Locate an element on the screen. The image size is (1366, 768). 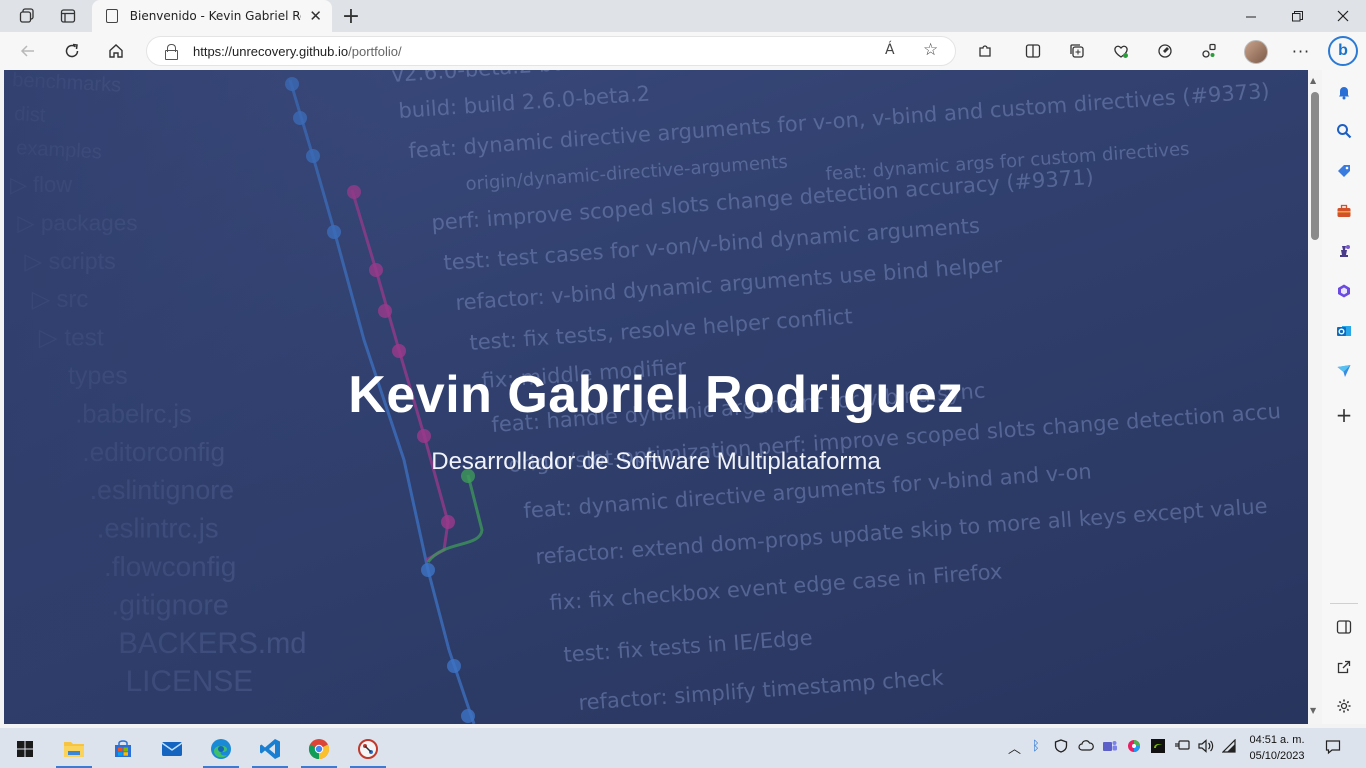
hero-name: Kevin Gabriel Rodriguez is located at coordinates (656, 395).